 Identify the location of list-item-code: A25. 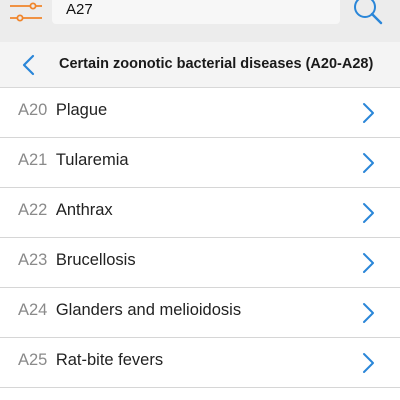
(33, 360).